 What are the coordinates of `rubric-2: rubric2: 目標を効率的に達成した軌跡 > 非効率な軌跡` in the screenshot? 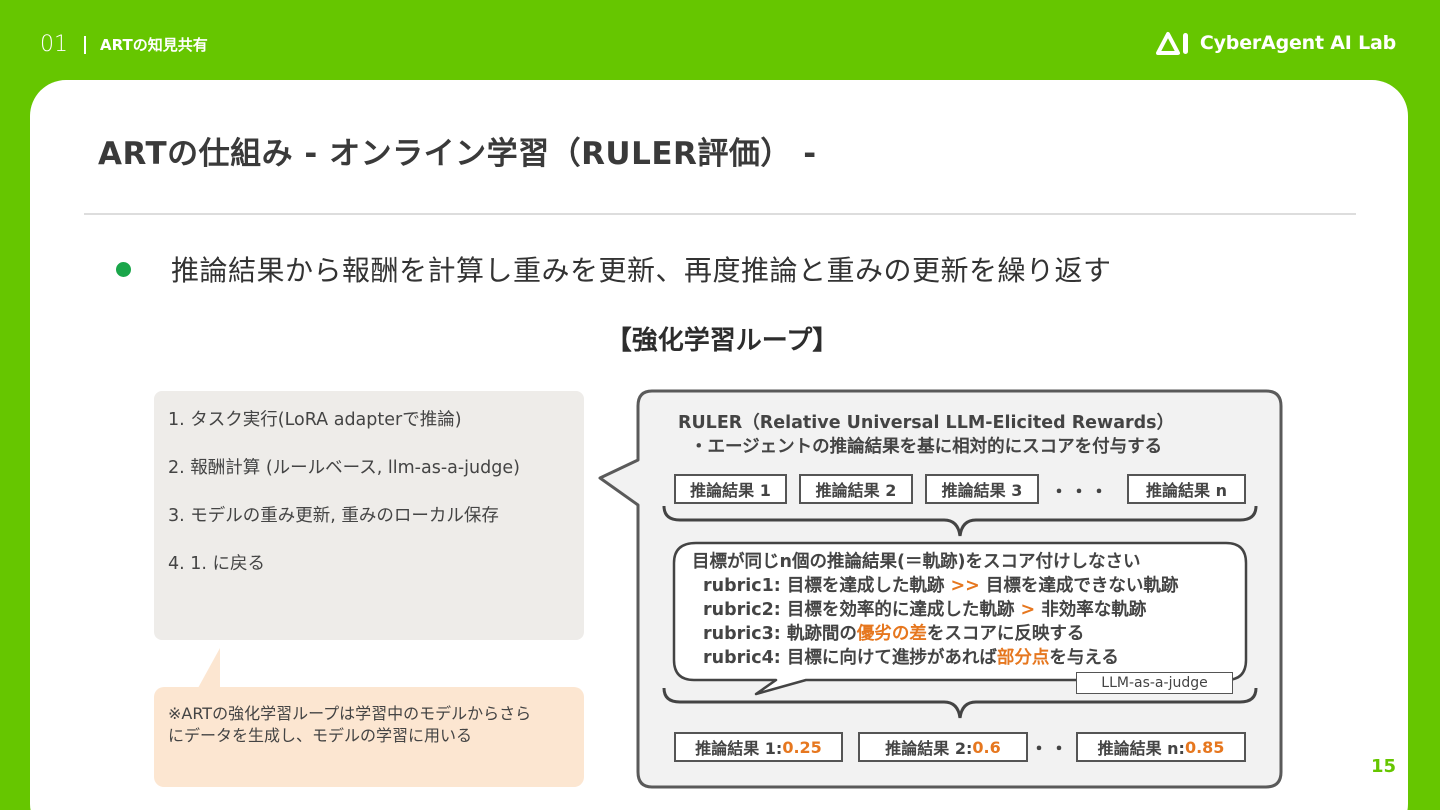 It's located at (925, 610).